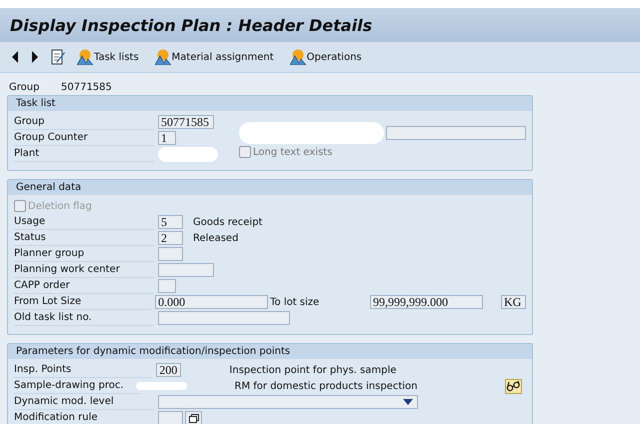 Image resolution: width=640 pixels, height=424 pixels. I want to click on field-label: Old task list no., so click(84, 318).